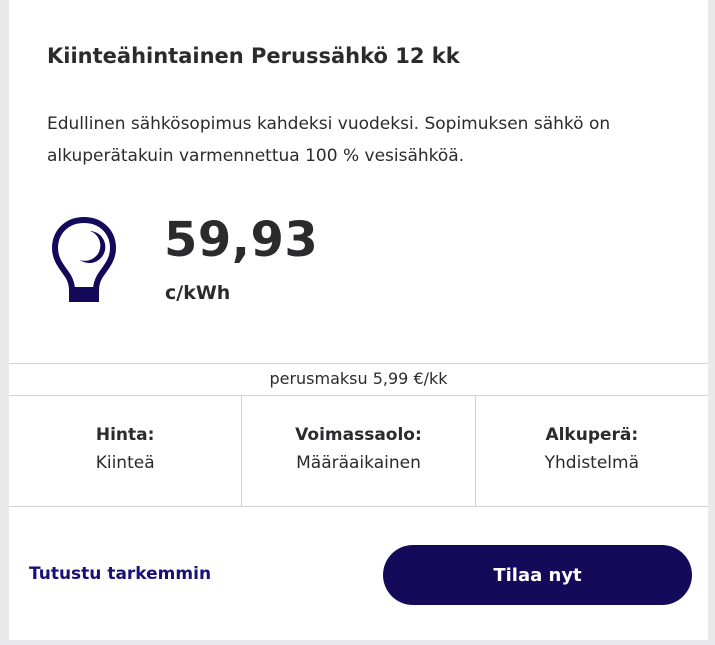 The width and height of the screenshot is (715, 645). What do you see at coordinates (253, 56) in the screenshot?
I see `plan-title: Kiinteähintainen Perussähkö 12 kk` at bounding box center [253, 56].